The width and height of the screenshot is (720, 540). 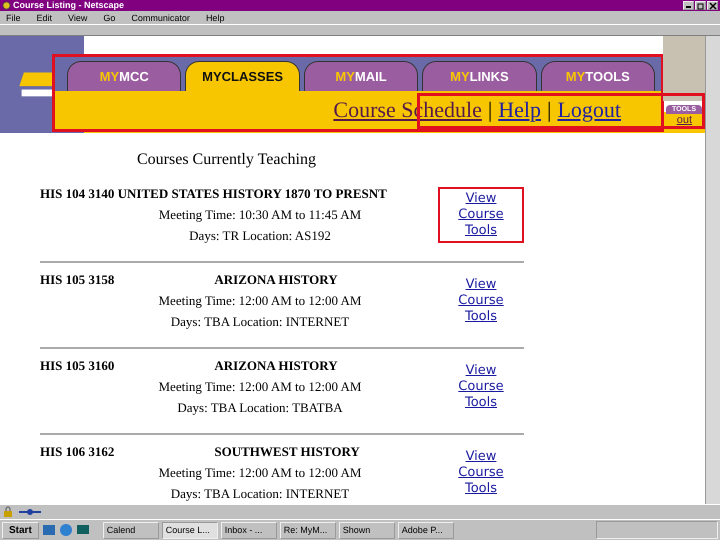 What do you see at coordinates (77, 366) in the screenshot?
I see `course-code: HIS 105 3160` at bounding box center [77, 366].